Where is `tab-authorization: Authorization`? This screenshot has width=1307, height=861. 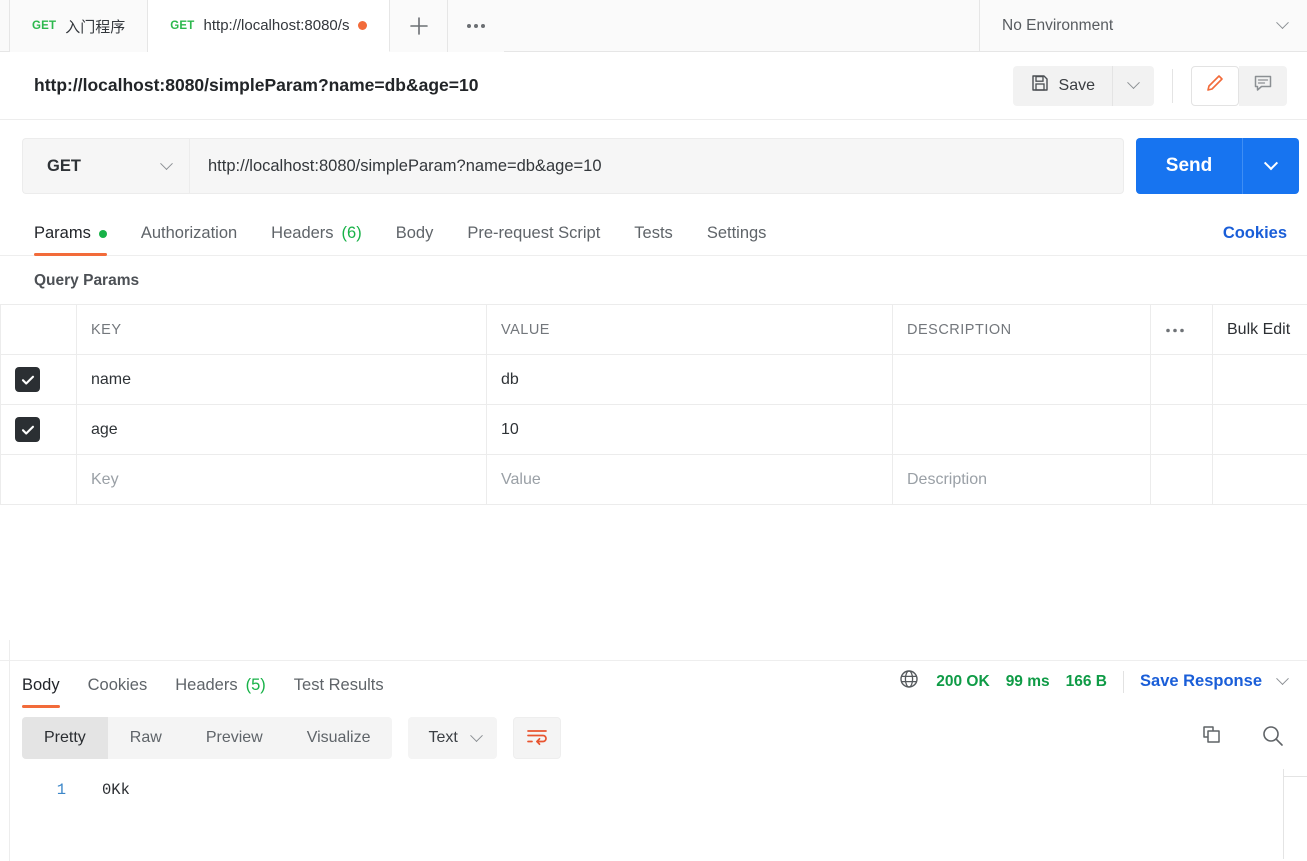
tab-authorization: Authorization is located at coordinates (189, 239).